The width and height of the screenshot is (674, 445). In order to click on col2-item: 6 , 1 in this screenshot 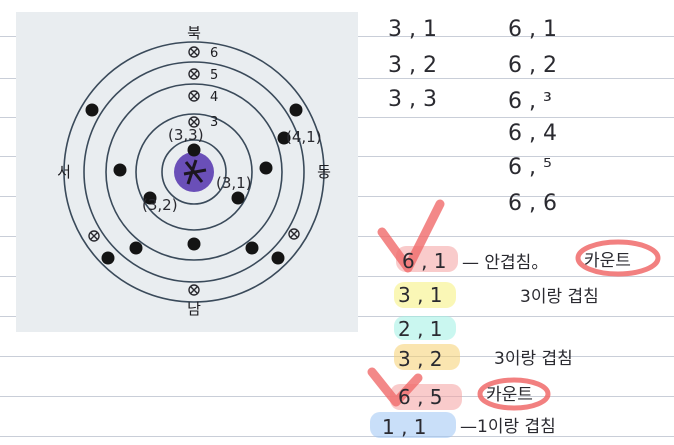, I will do `click(532, 29)`.